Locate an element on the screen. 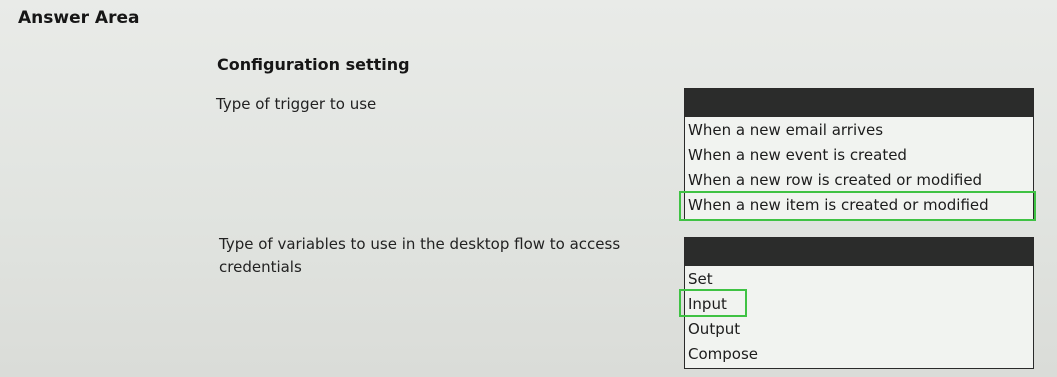 The height and width of the screenshot is (377, 1057). variables-type-dropdown: Set Input Output Compose is located at coordinates (859, 303).